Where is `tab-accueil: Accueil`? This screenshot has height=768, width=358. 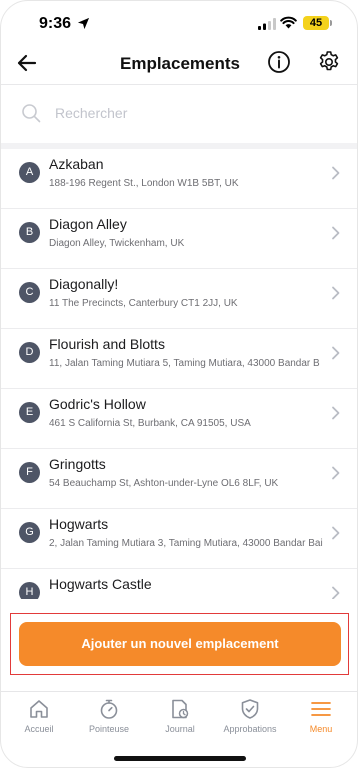
tab-accueil: Accueil is located at coordinates (39, 718).